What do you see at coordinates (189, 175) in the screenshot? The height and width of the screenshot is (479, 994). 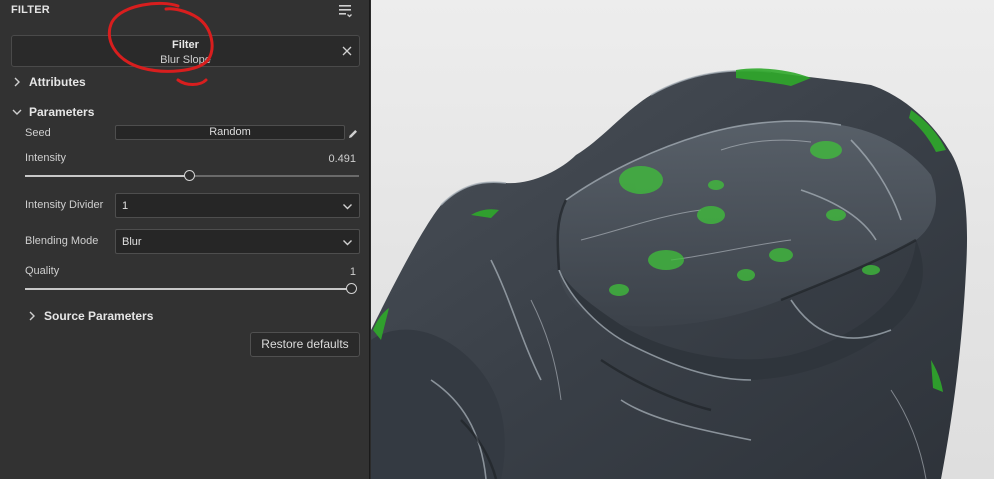 I see `intensity-slider-thumb` at bounding box center [189, 175].